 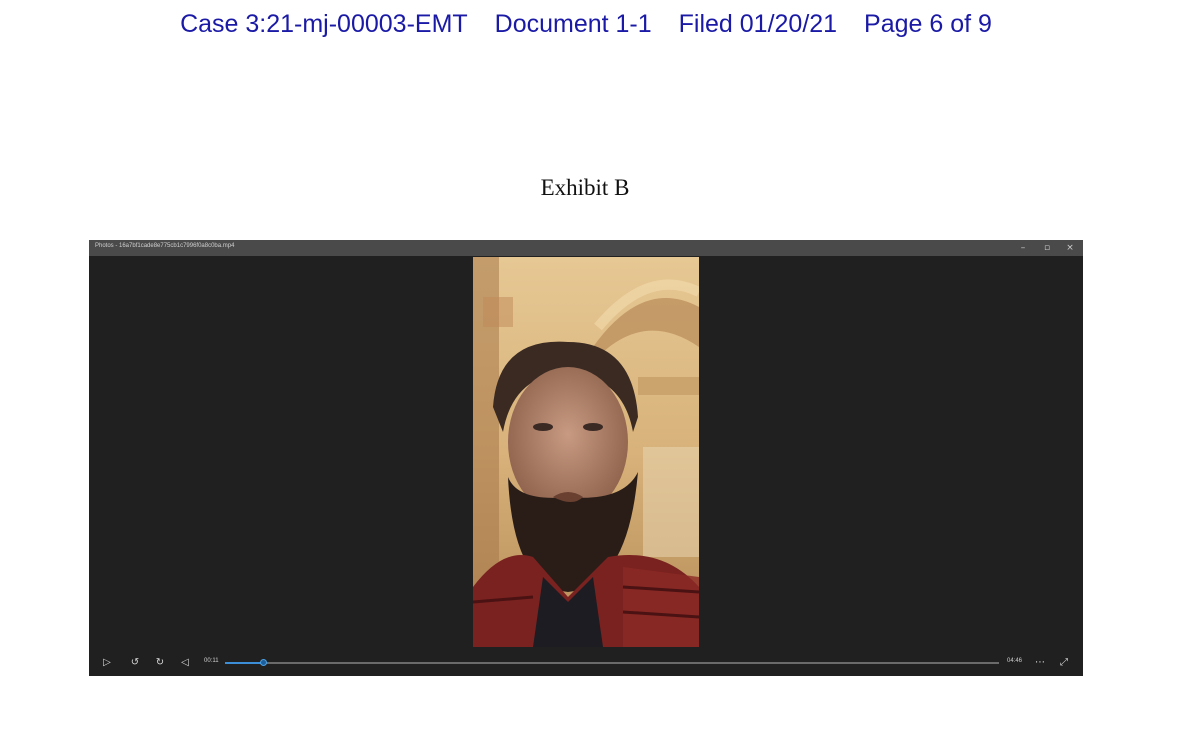 I want to click on volume-icon: ◁, so click(x=185, y=663).